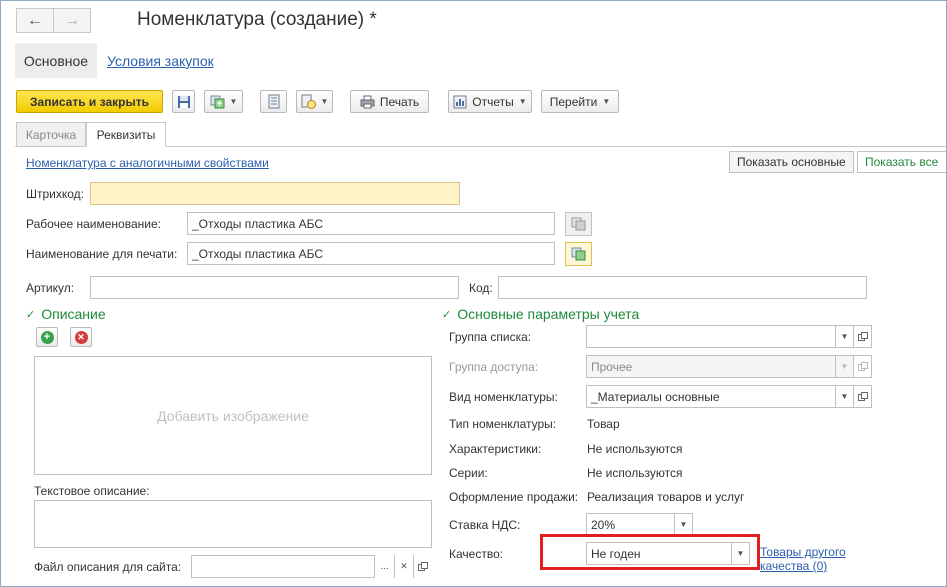  Describe the element at coordinates (720, 366) in the screenshot. I see `access-group-select: Прочее ▼` at that location.